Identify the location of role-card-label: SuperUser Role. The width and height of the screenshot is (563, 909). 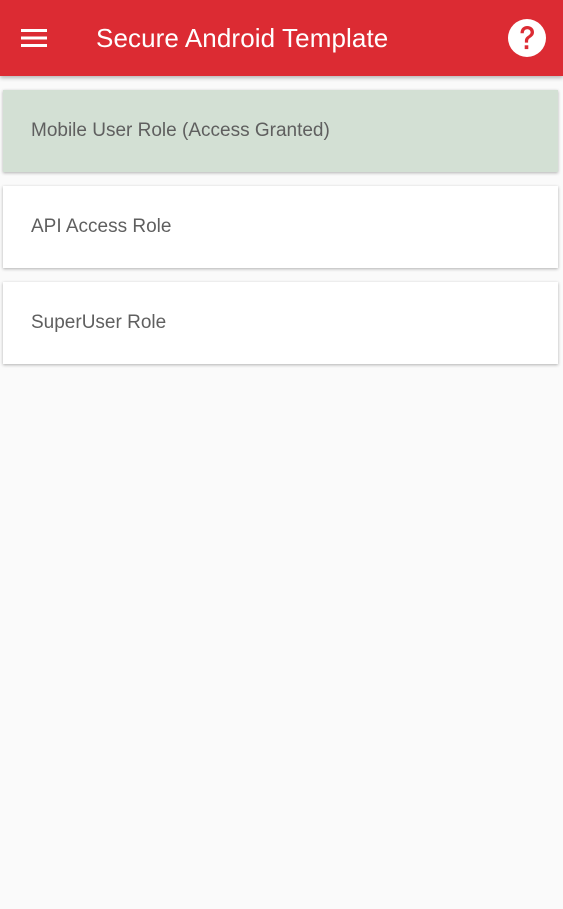
(99, 322).